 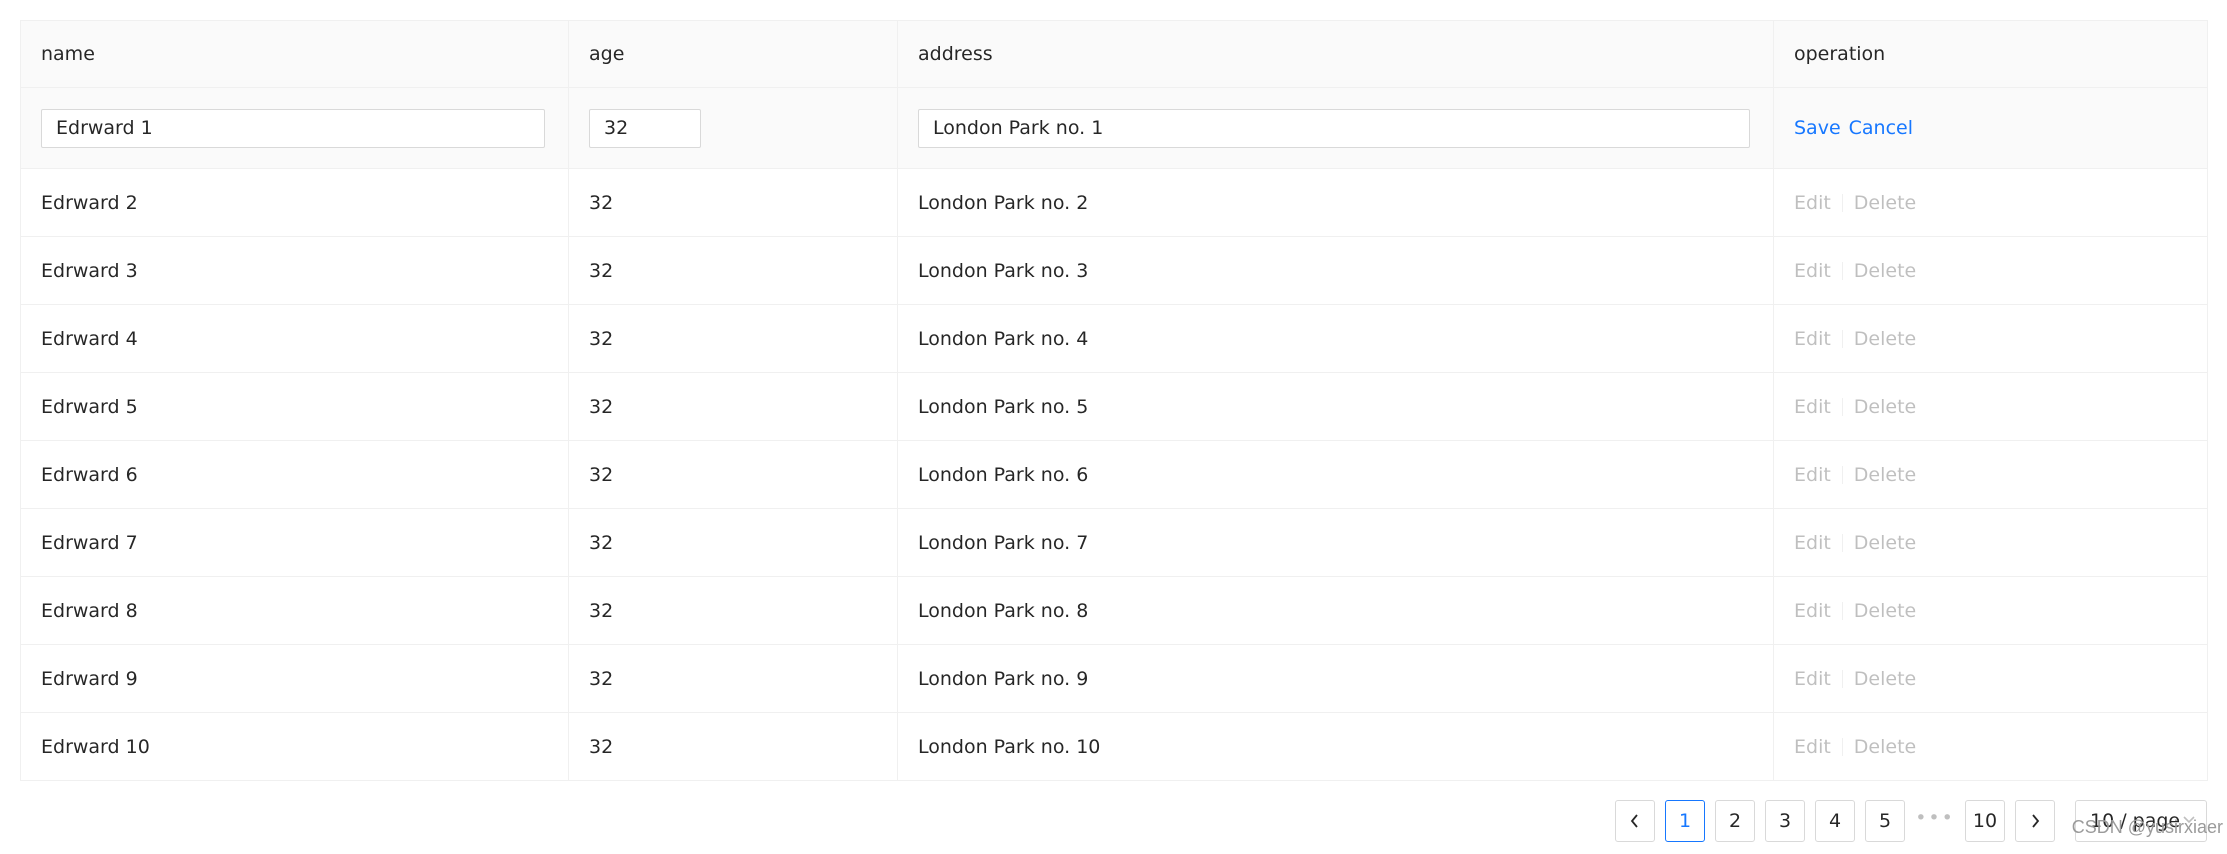 What do you see at coordinates (1881, 128) in the screenshot?
I see `cancel-link: Cancel` at bounding box center [1881, 128].